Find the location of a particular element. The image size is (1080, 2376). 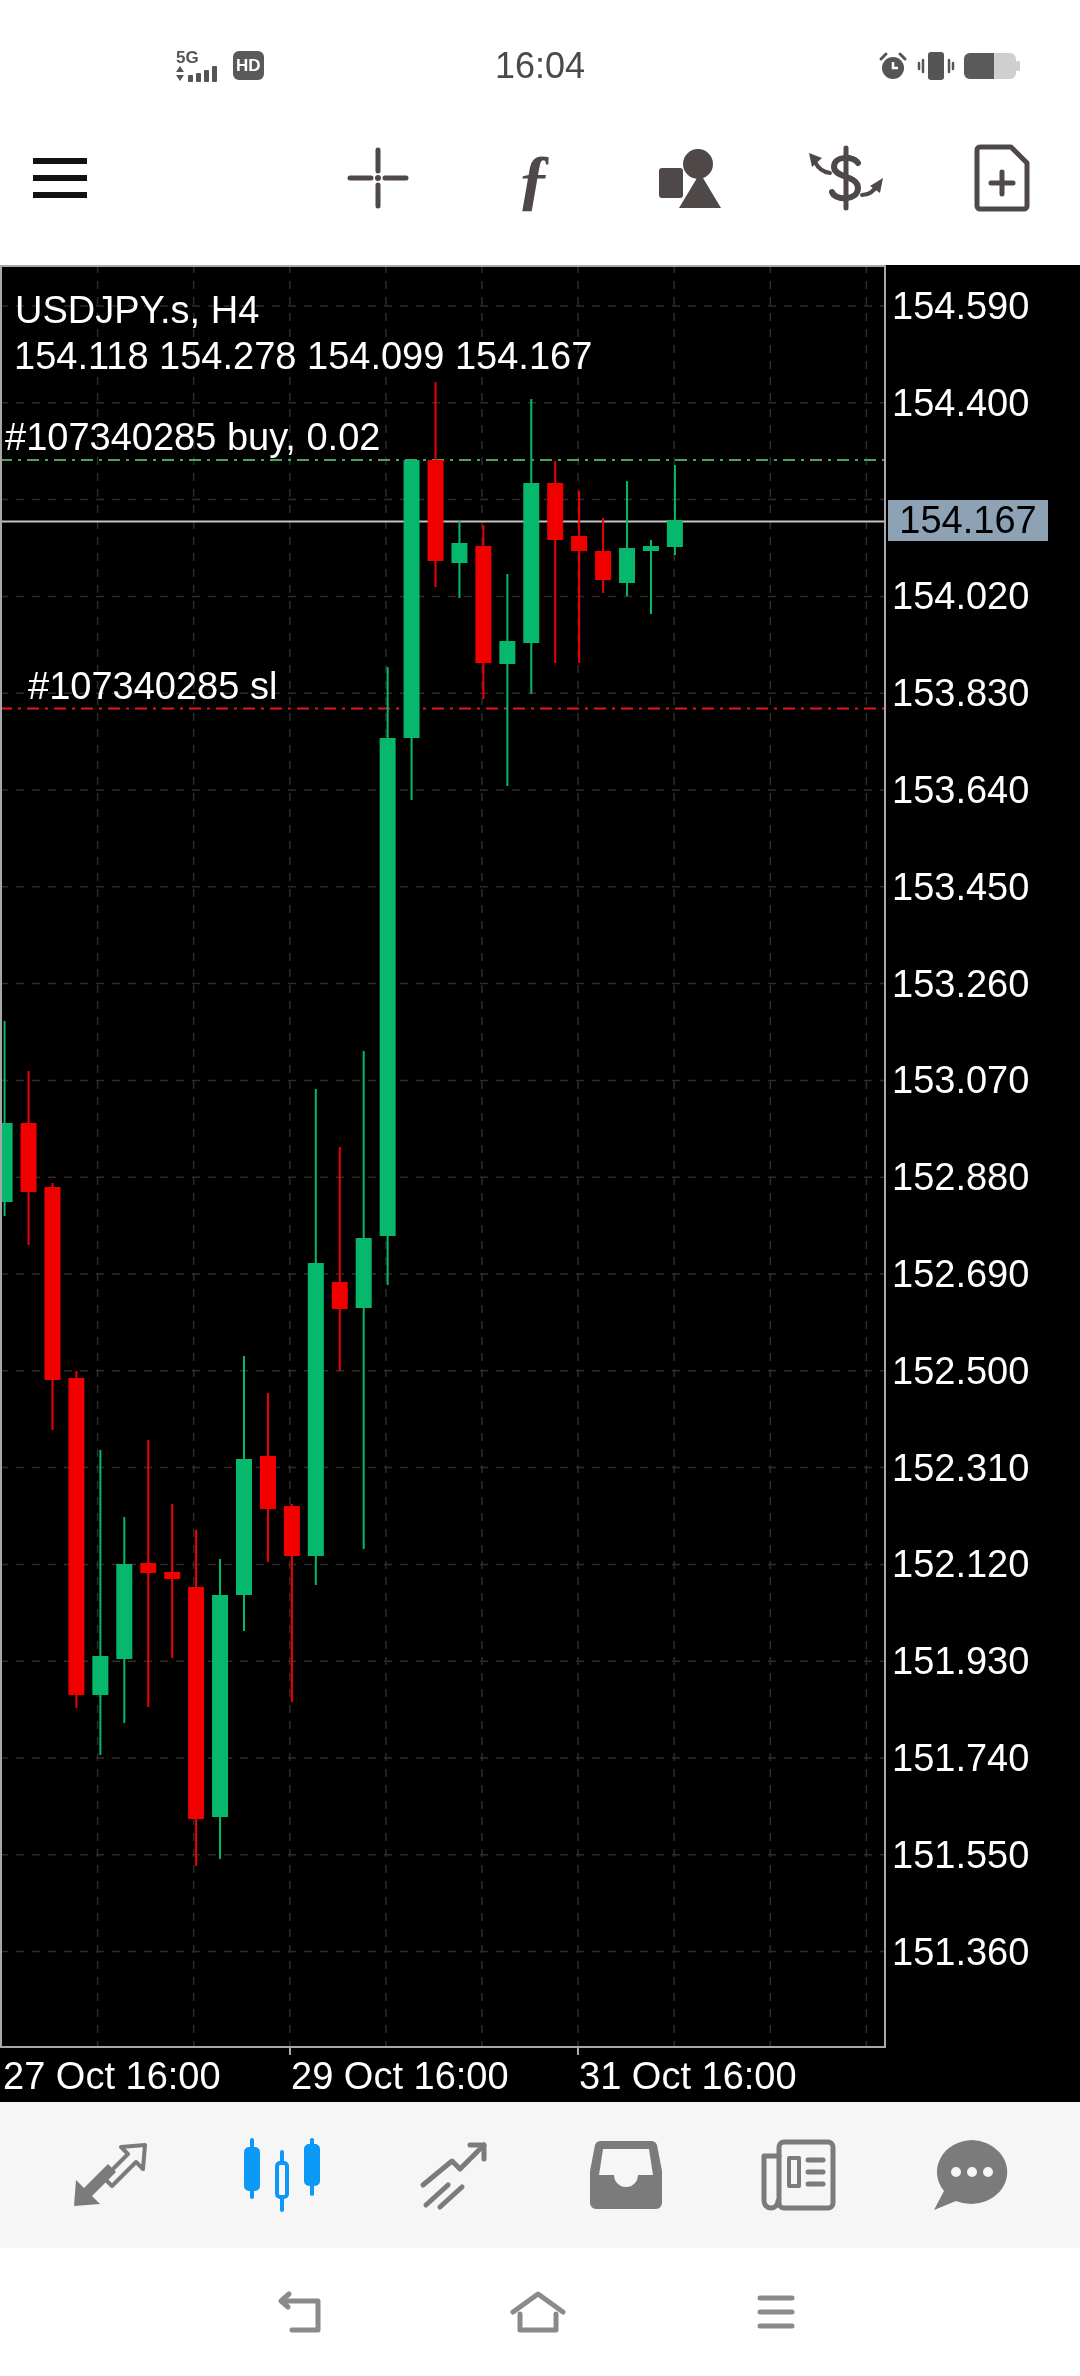

trend-arrow-icon is located at coordinates (454, 2175).